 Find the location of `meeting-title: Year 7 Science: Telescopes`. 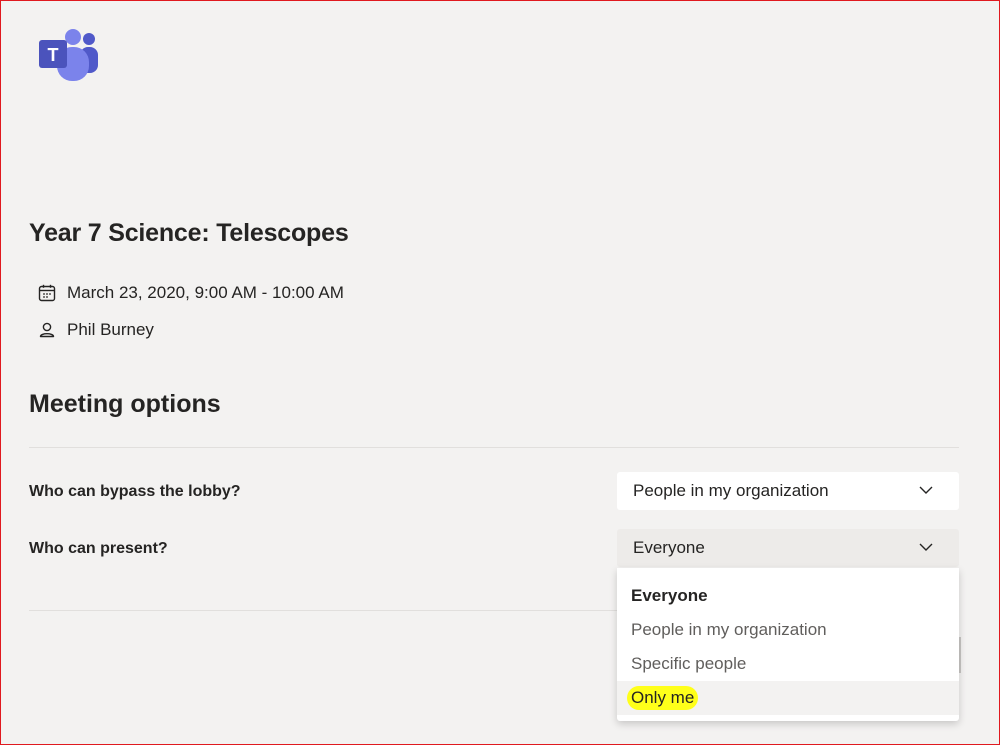

meeting-title: Year 7 Science: Telescopes is located at coordinates (189, 233).